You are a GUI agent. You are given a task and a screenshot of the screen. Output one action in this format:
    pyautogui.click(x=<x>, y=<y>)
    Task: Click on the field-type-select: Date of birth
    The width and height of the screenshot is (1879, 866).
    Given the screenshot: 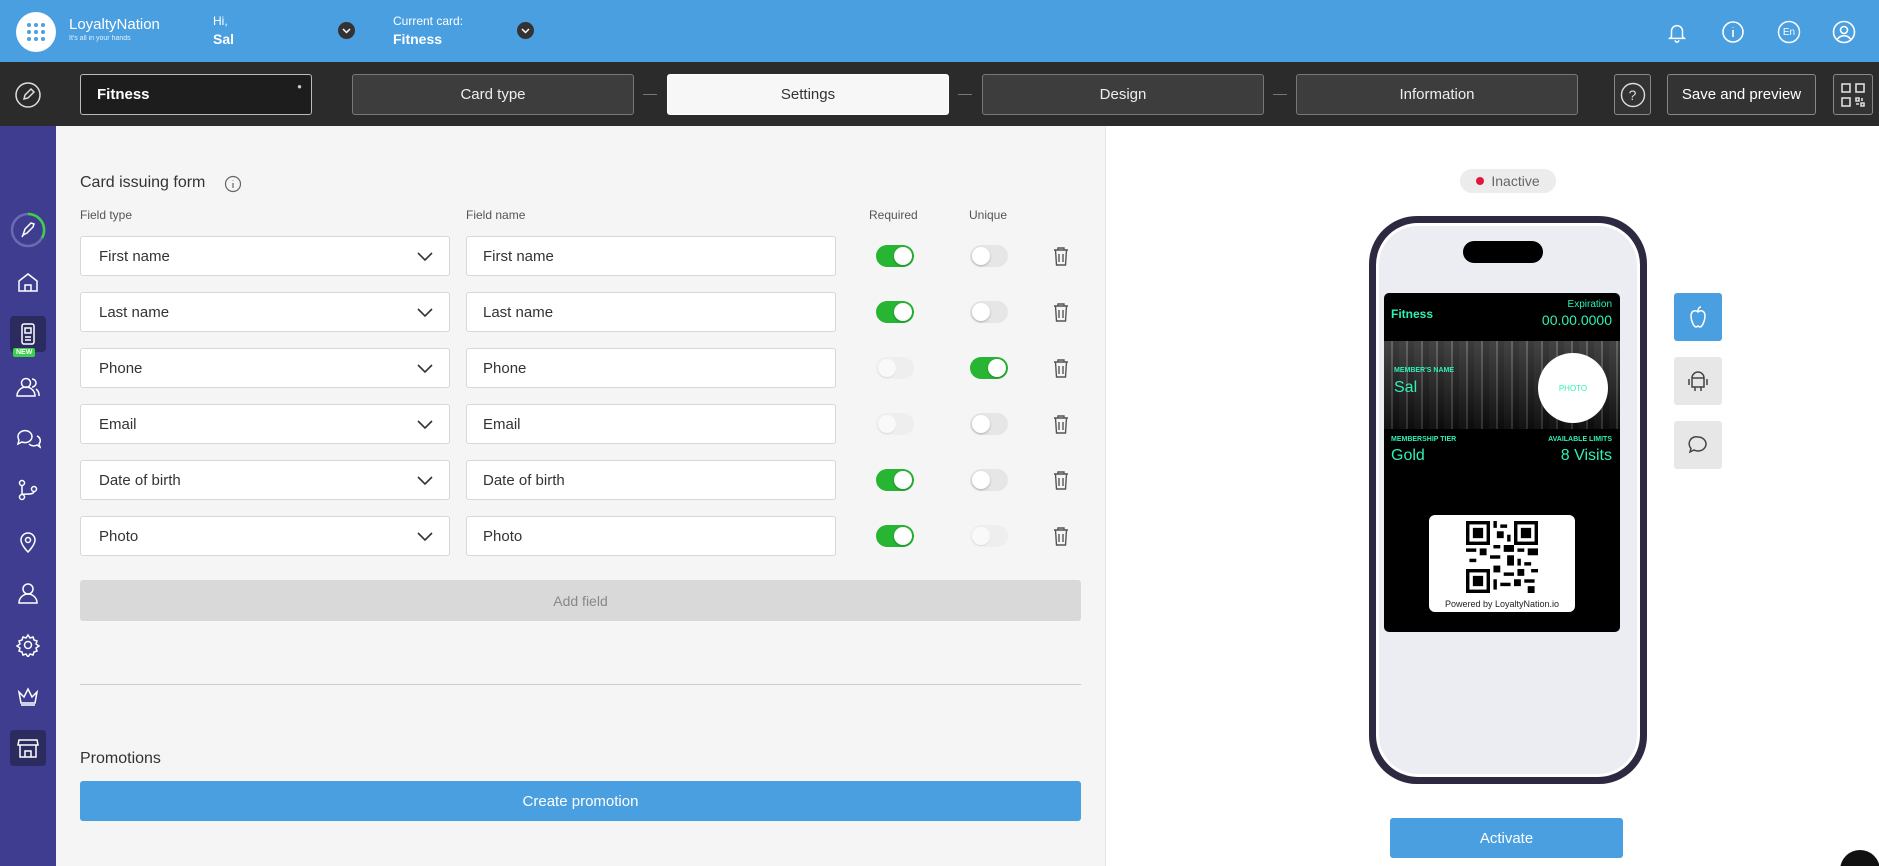 What is the action you would take?
    pyautogui.click(x=265, y=480)
    